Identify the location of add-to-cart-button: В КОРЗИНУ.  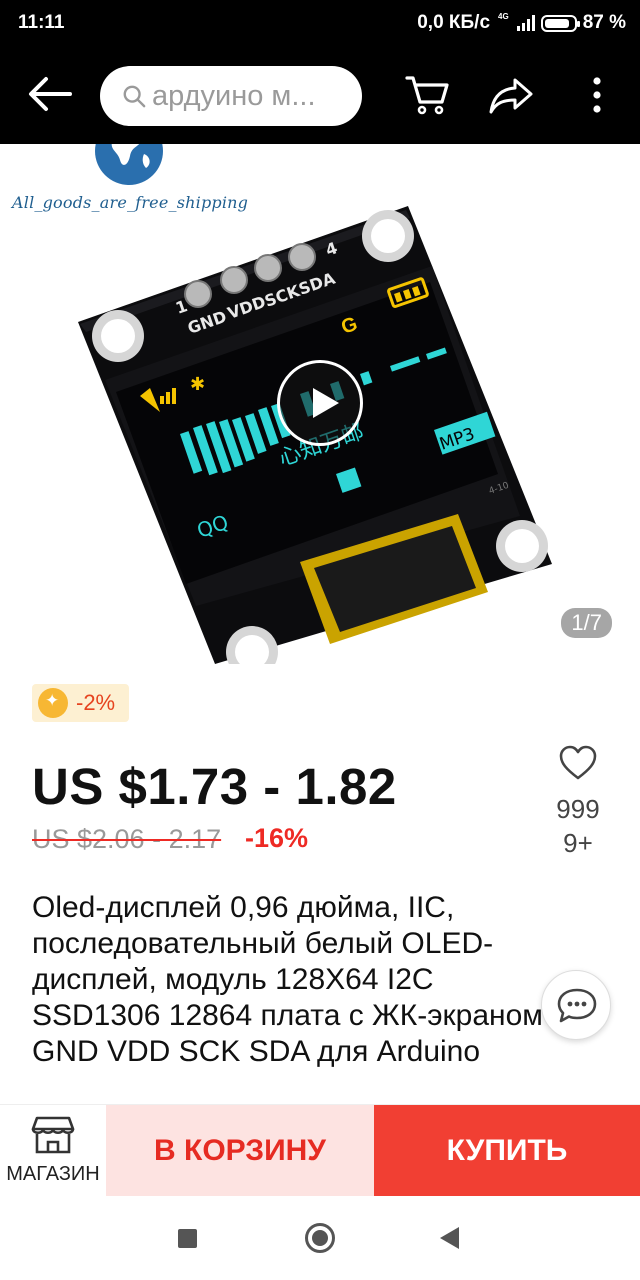
(240, 1151).